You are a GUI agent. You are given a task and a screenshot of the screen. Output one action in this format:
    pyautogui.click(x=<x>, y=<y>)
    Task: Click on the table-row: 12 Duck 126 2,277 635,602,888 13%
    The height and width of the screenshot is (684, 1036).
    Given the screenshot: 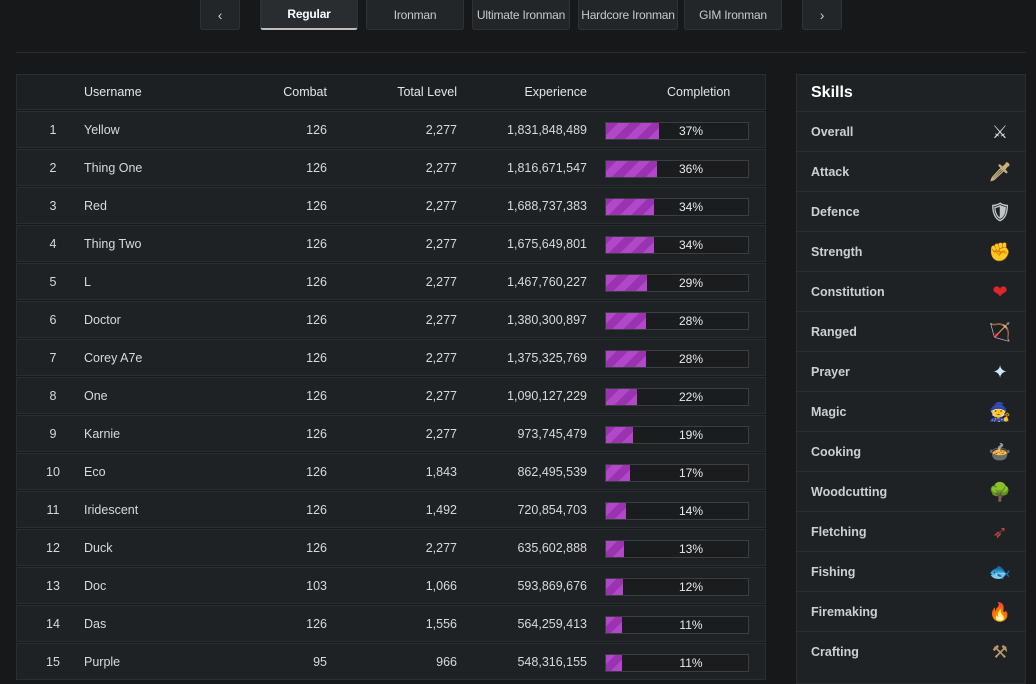 What is the action you would take?
    pyautogui.click(x=391, y=547)
    